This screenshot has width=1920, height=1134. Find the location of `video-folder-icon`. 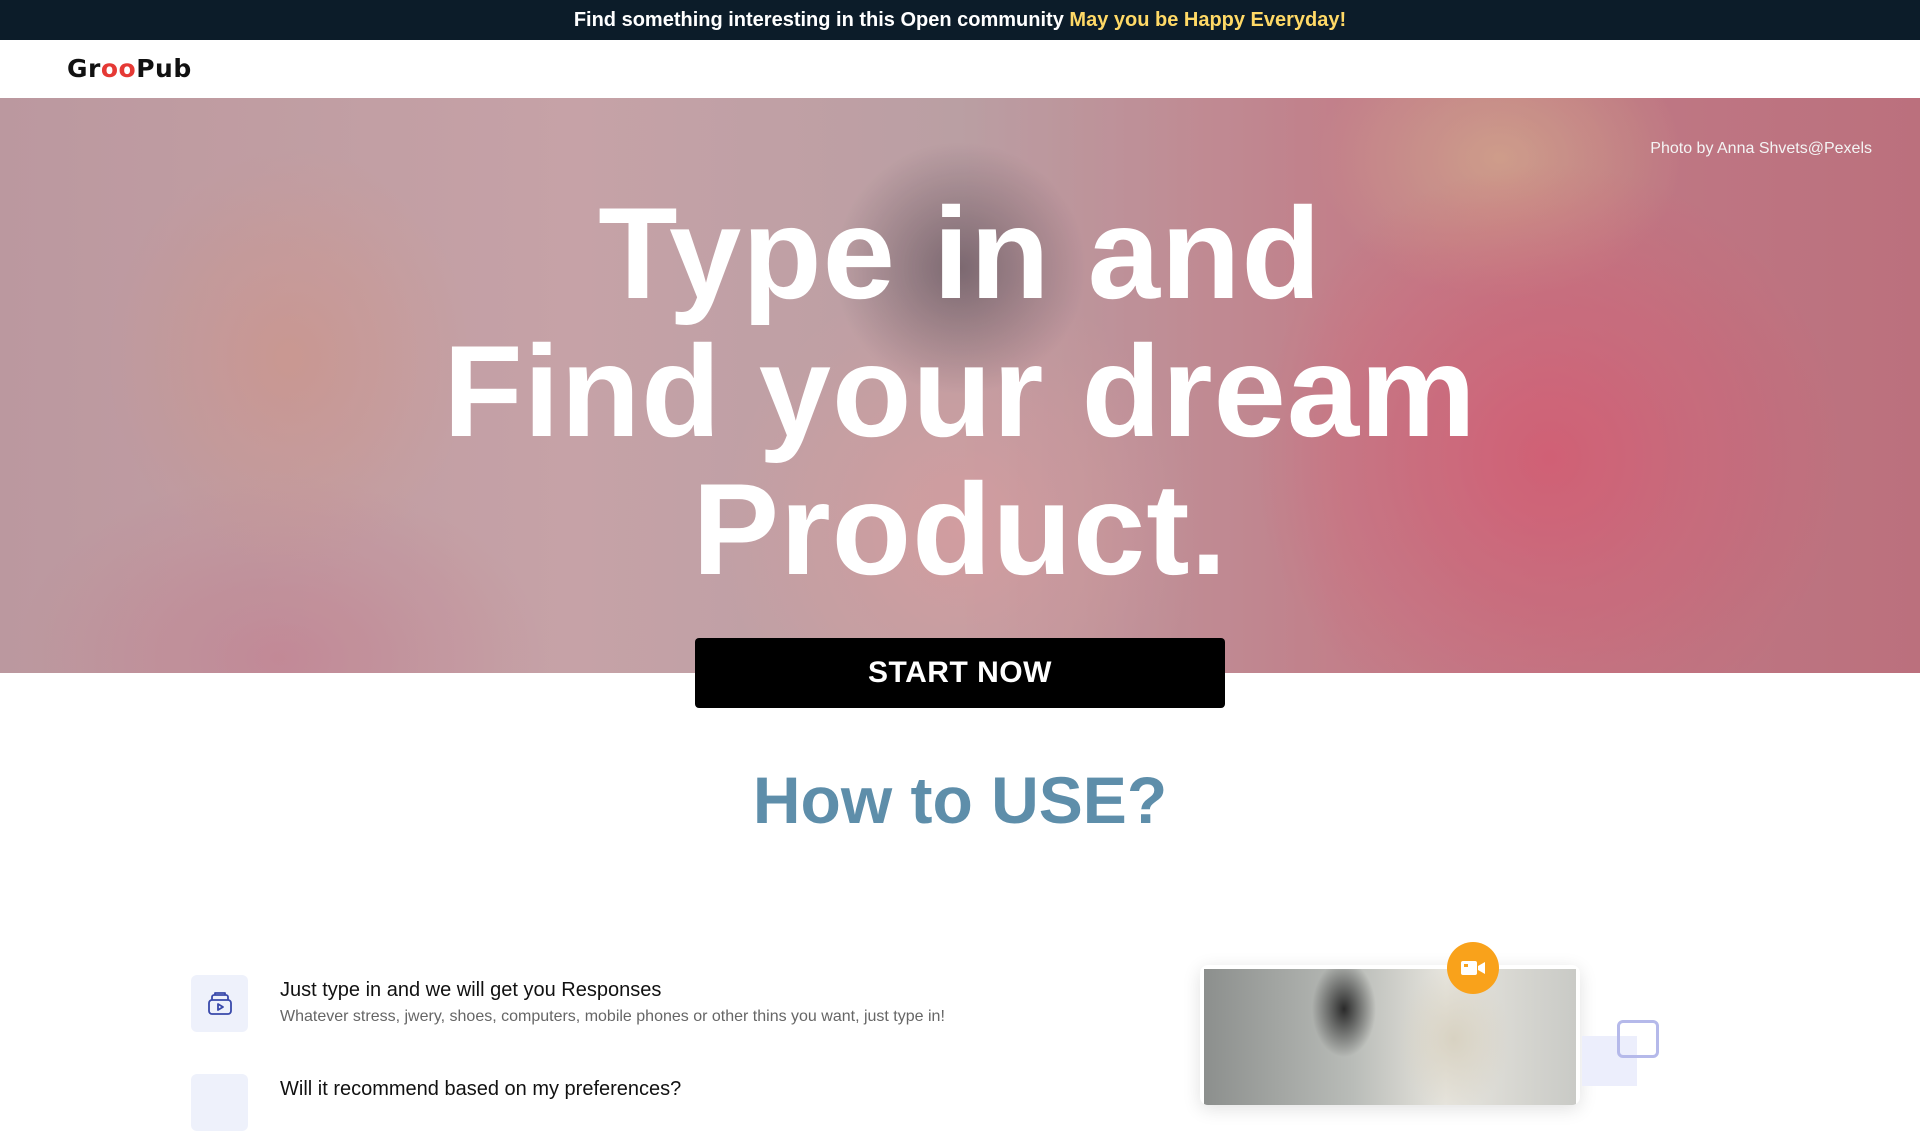

video-folder-icon is located at coordinates (219, 1003).